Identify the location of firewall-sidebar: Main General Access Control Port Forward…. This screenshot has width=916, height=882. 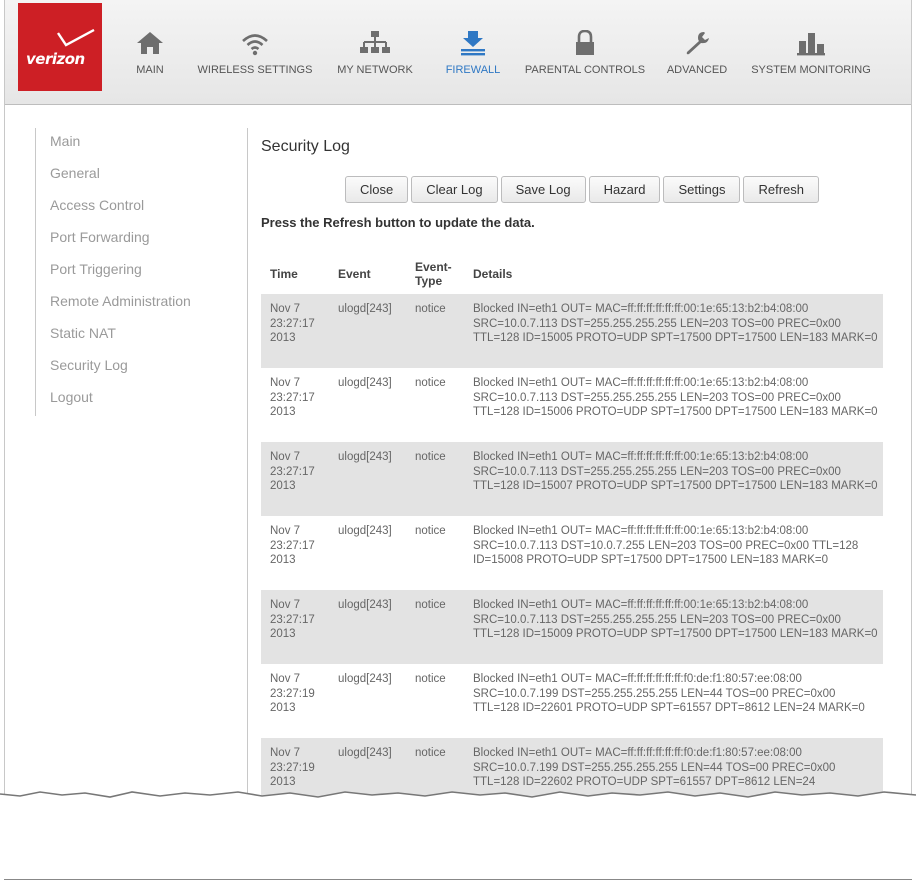
(135, 272).